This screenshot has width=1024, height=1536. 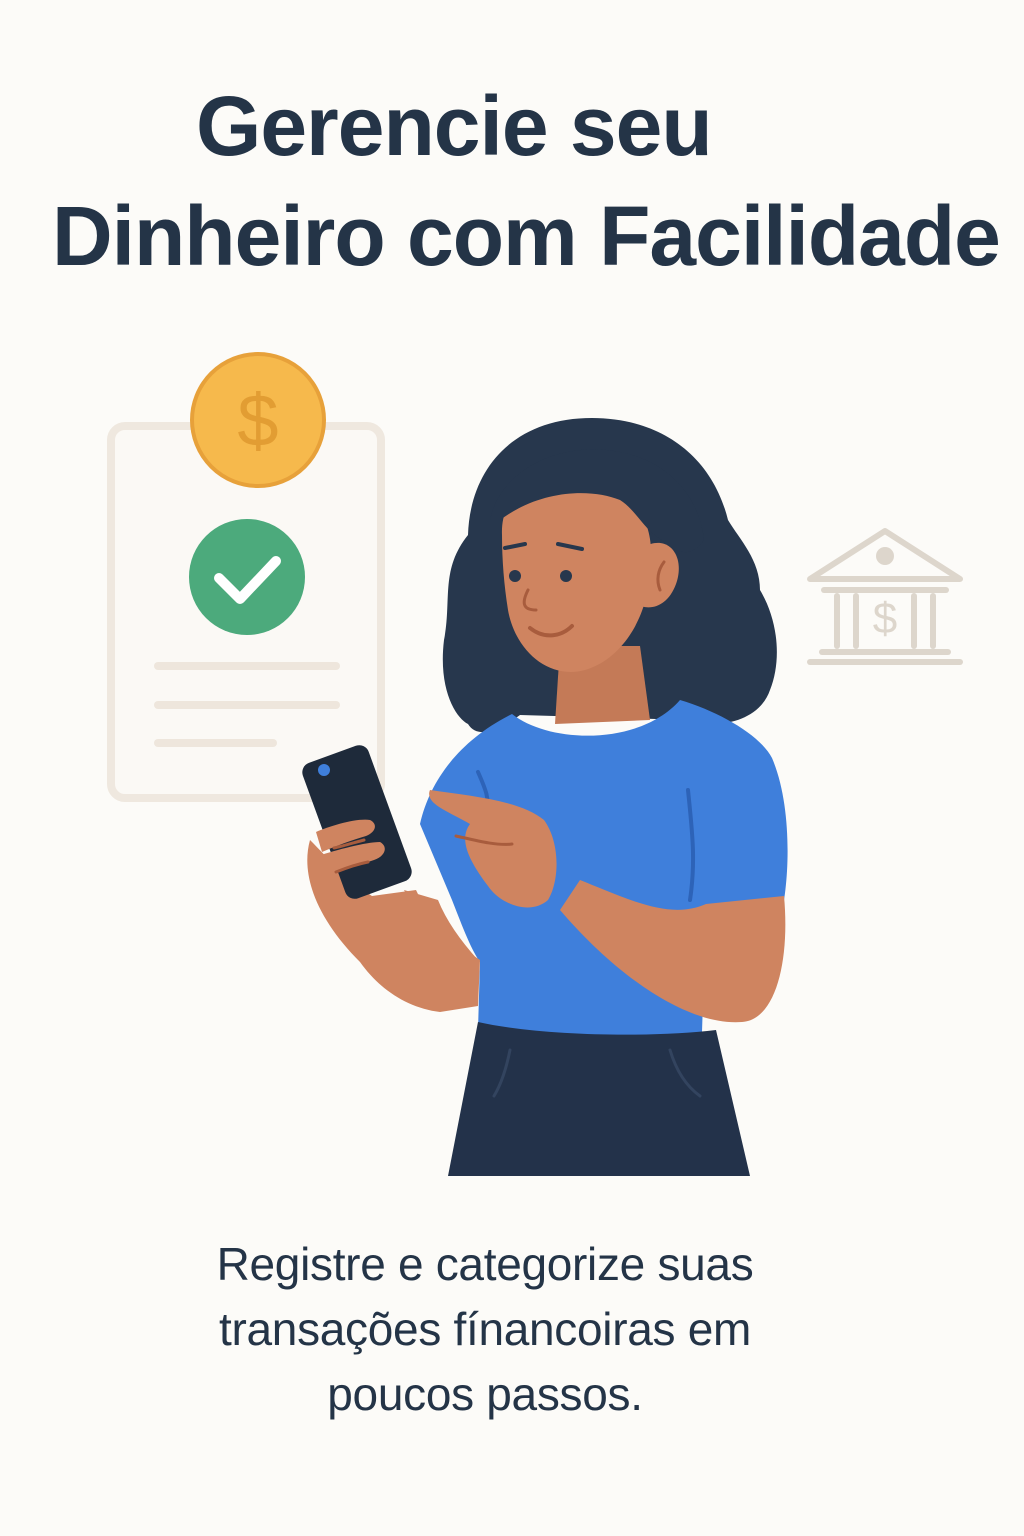 I want to click on headline-line-2: Dinheiro com Facilidade, so click(x=526, y=236).